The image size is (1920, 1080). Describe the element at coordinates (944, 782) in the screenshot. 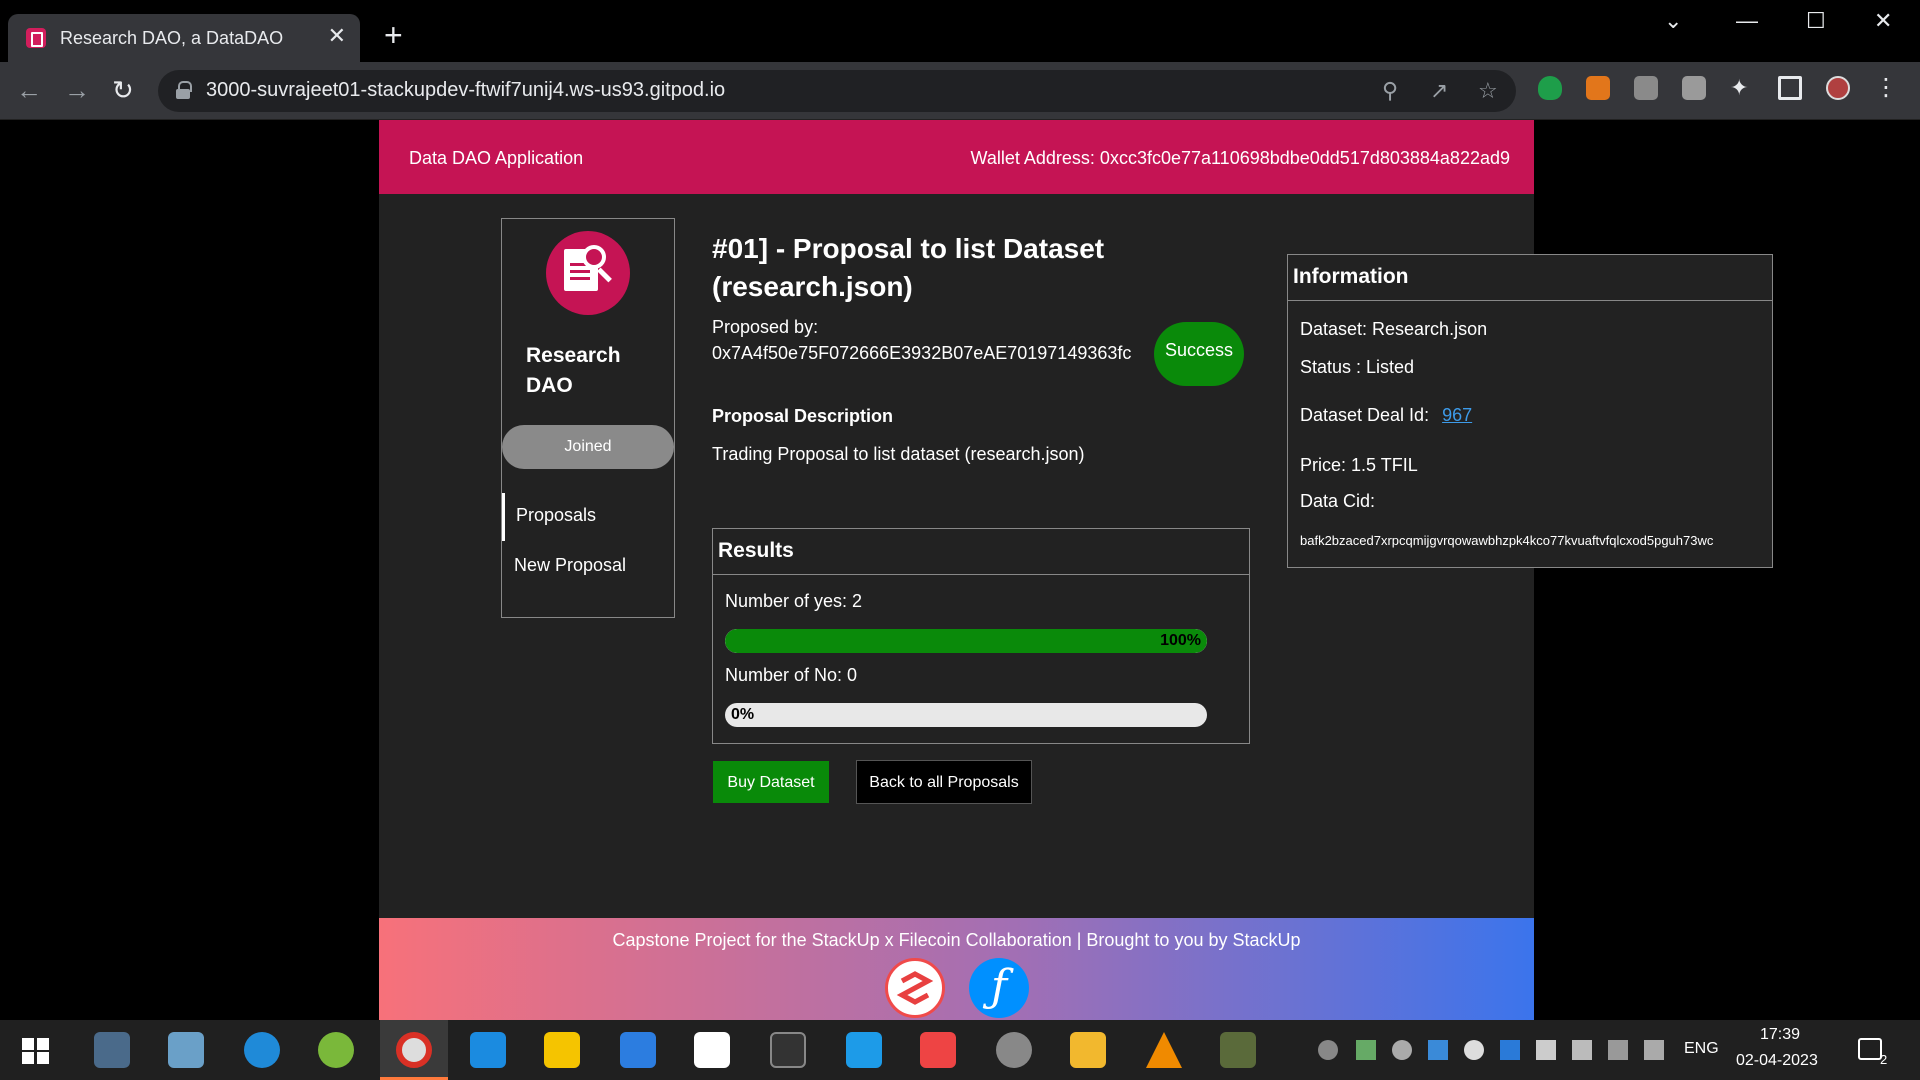

I see `back-to-proposals-button: Back to all Proposals` at that location.